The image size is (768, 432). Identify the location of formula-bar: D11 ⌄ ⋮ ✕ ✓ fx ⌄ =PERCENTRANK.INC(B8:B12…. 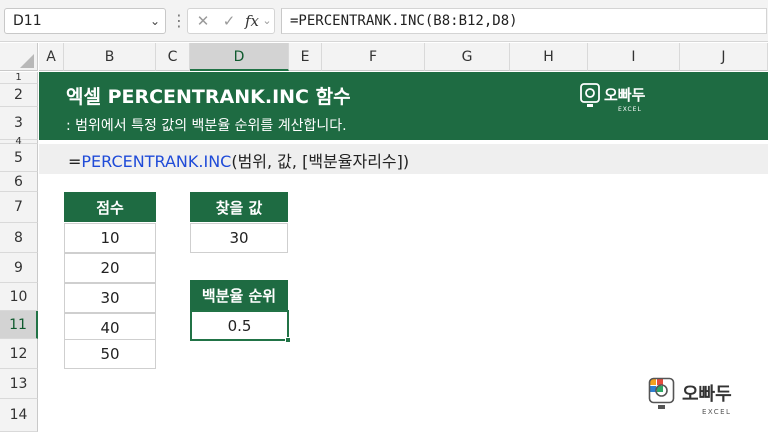
(384, 21).